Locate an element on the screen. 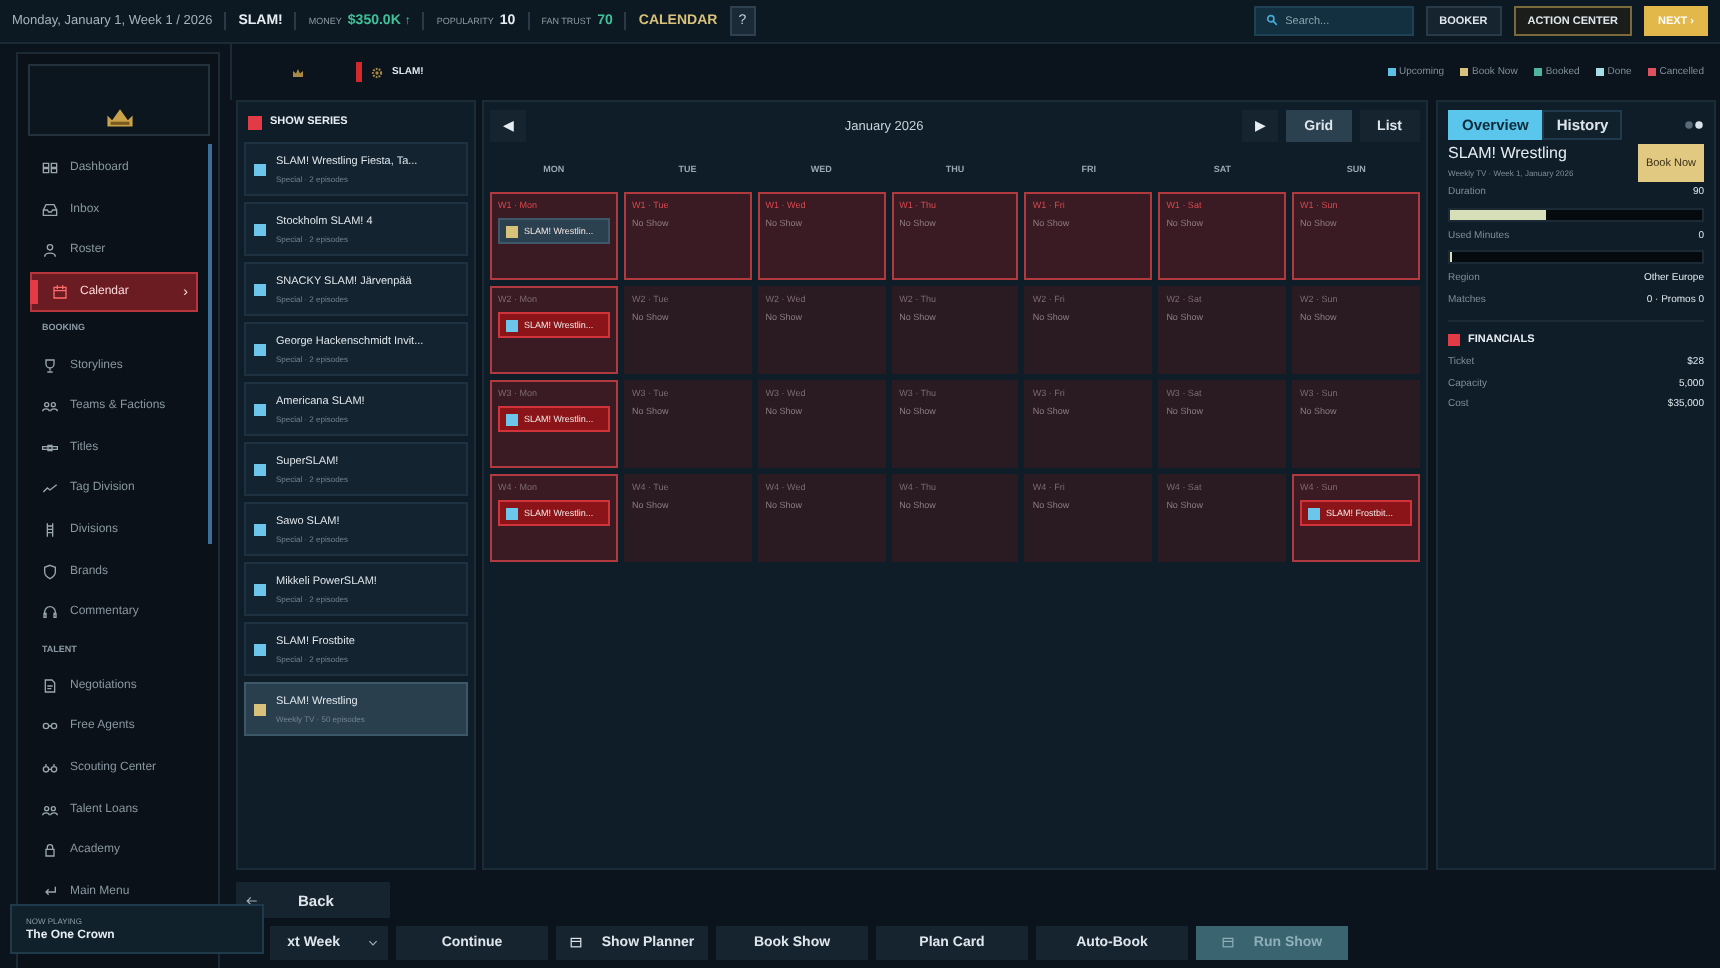 The width and height of the screenshot is (1720, 968). belt-icon is located at coordinates (50, 447).